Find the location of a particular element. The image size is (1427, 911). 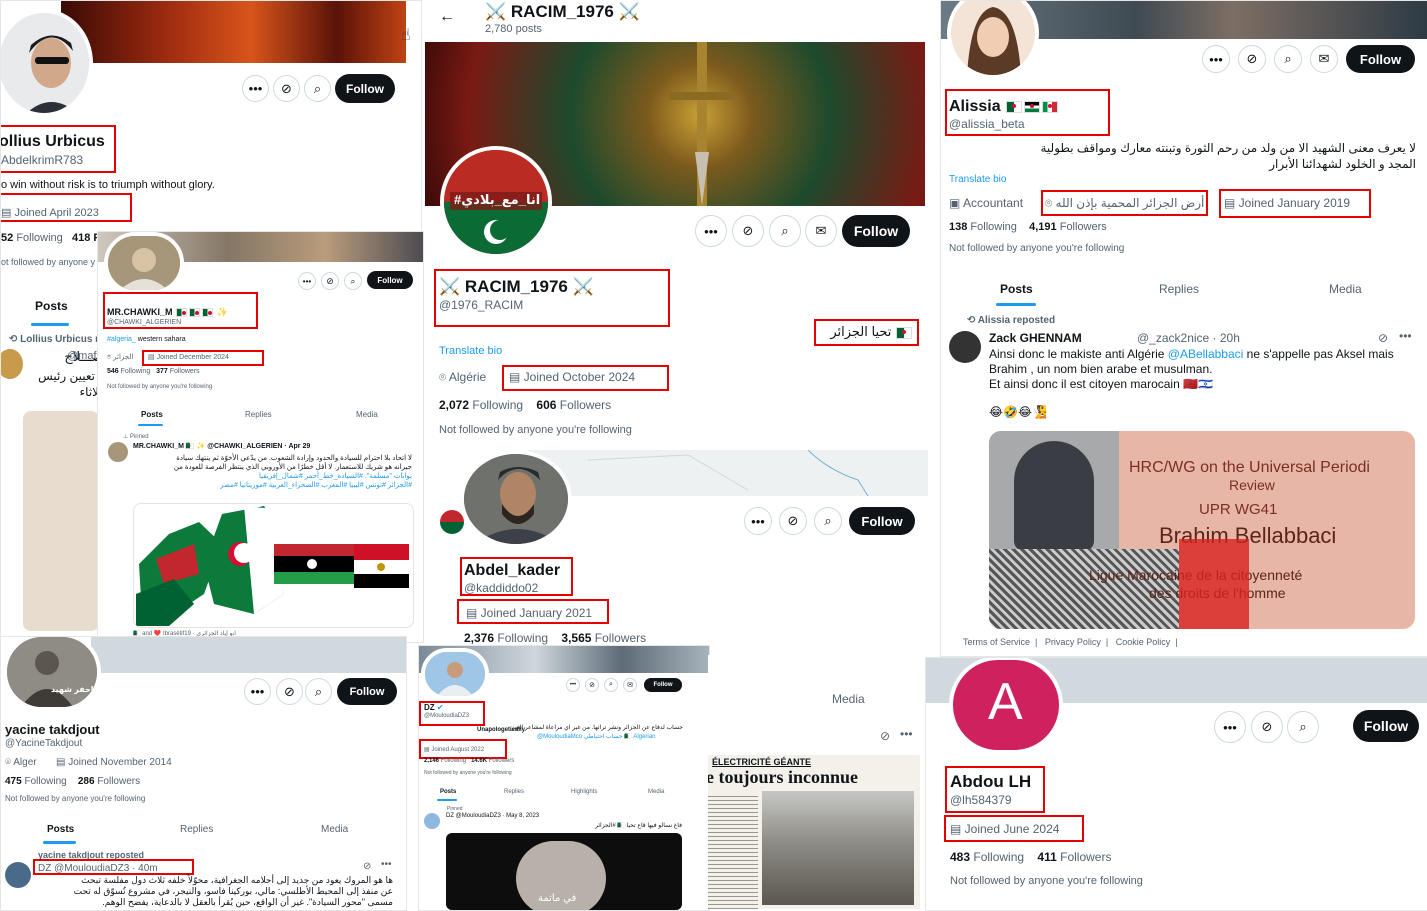

headline: e toujours inconnue is located at coordinates (783, 777).